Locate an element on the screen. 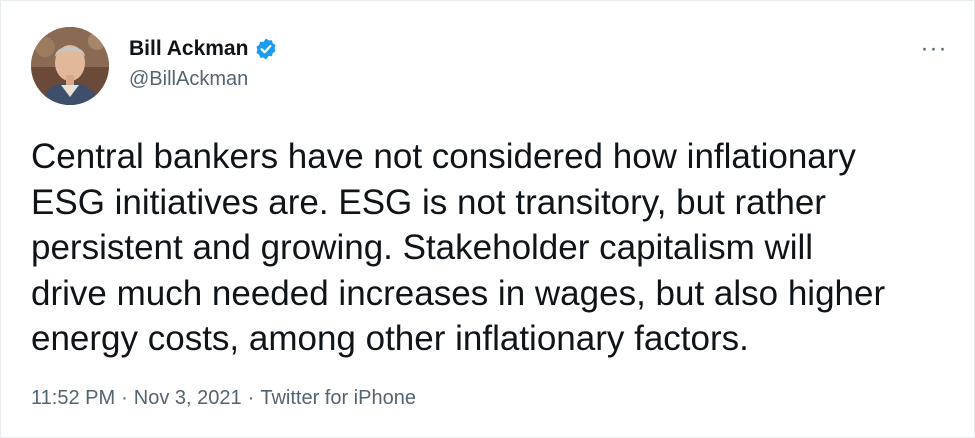  author-block: Bill Ackman @BillAckman is located at coordinates (203, 62).